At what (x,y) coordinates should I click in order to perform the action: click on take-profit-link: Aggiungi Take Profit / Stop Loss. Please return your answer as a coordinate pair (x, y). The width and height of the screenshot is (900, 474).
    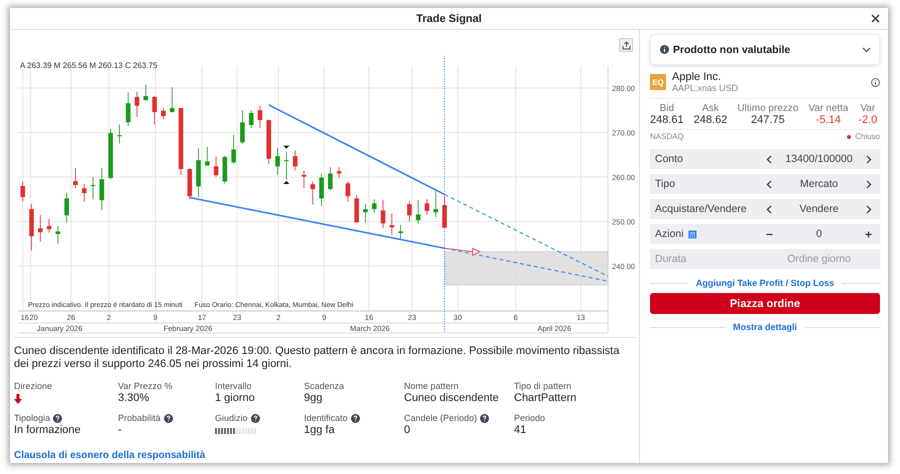
    Looking at the image, I should click on (765, 283).